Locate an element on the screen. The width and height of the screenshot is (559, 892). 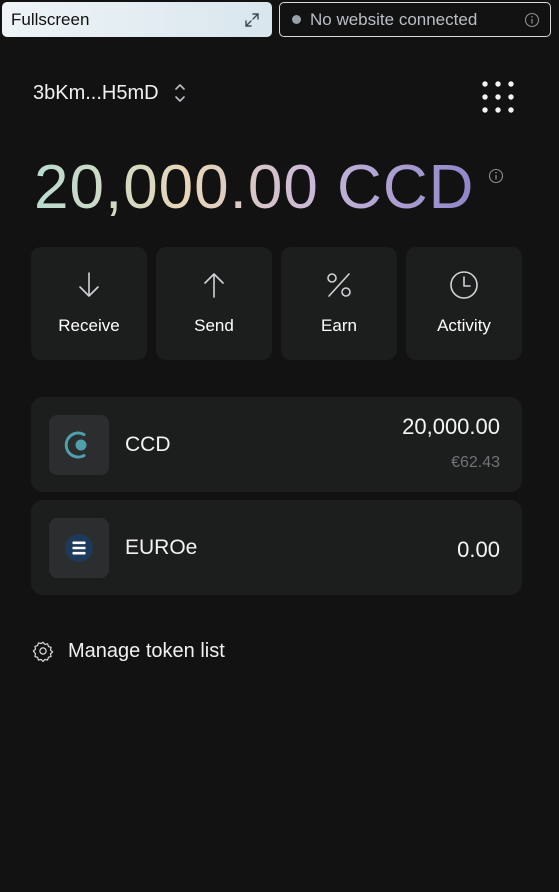
token-amount: 0.00 is located at coordinates (478, 549).